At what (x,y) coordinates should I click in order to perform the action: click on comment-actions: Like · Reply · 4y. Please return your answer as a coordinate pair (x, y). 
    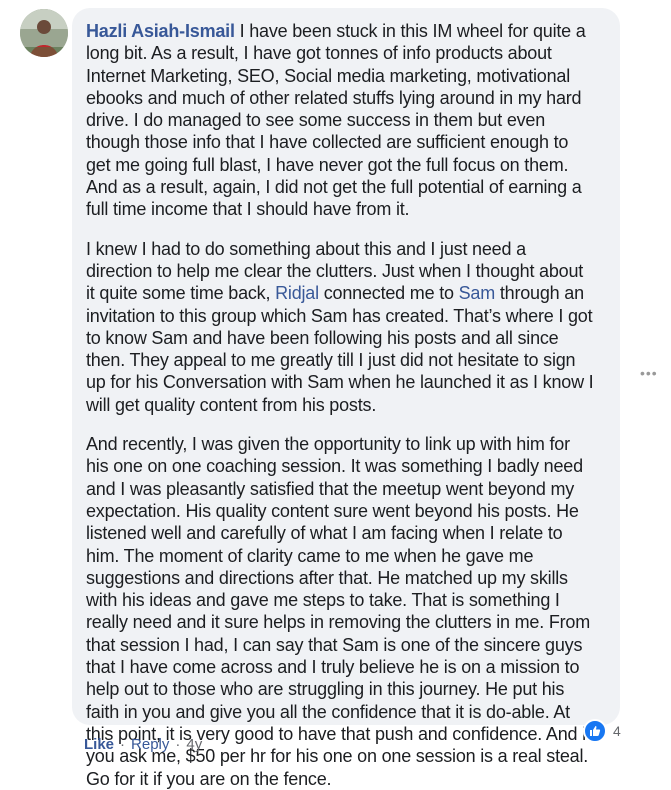
    Looking at the image, I should click on (143, 744).